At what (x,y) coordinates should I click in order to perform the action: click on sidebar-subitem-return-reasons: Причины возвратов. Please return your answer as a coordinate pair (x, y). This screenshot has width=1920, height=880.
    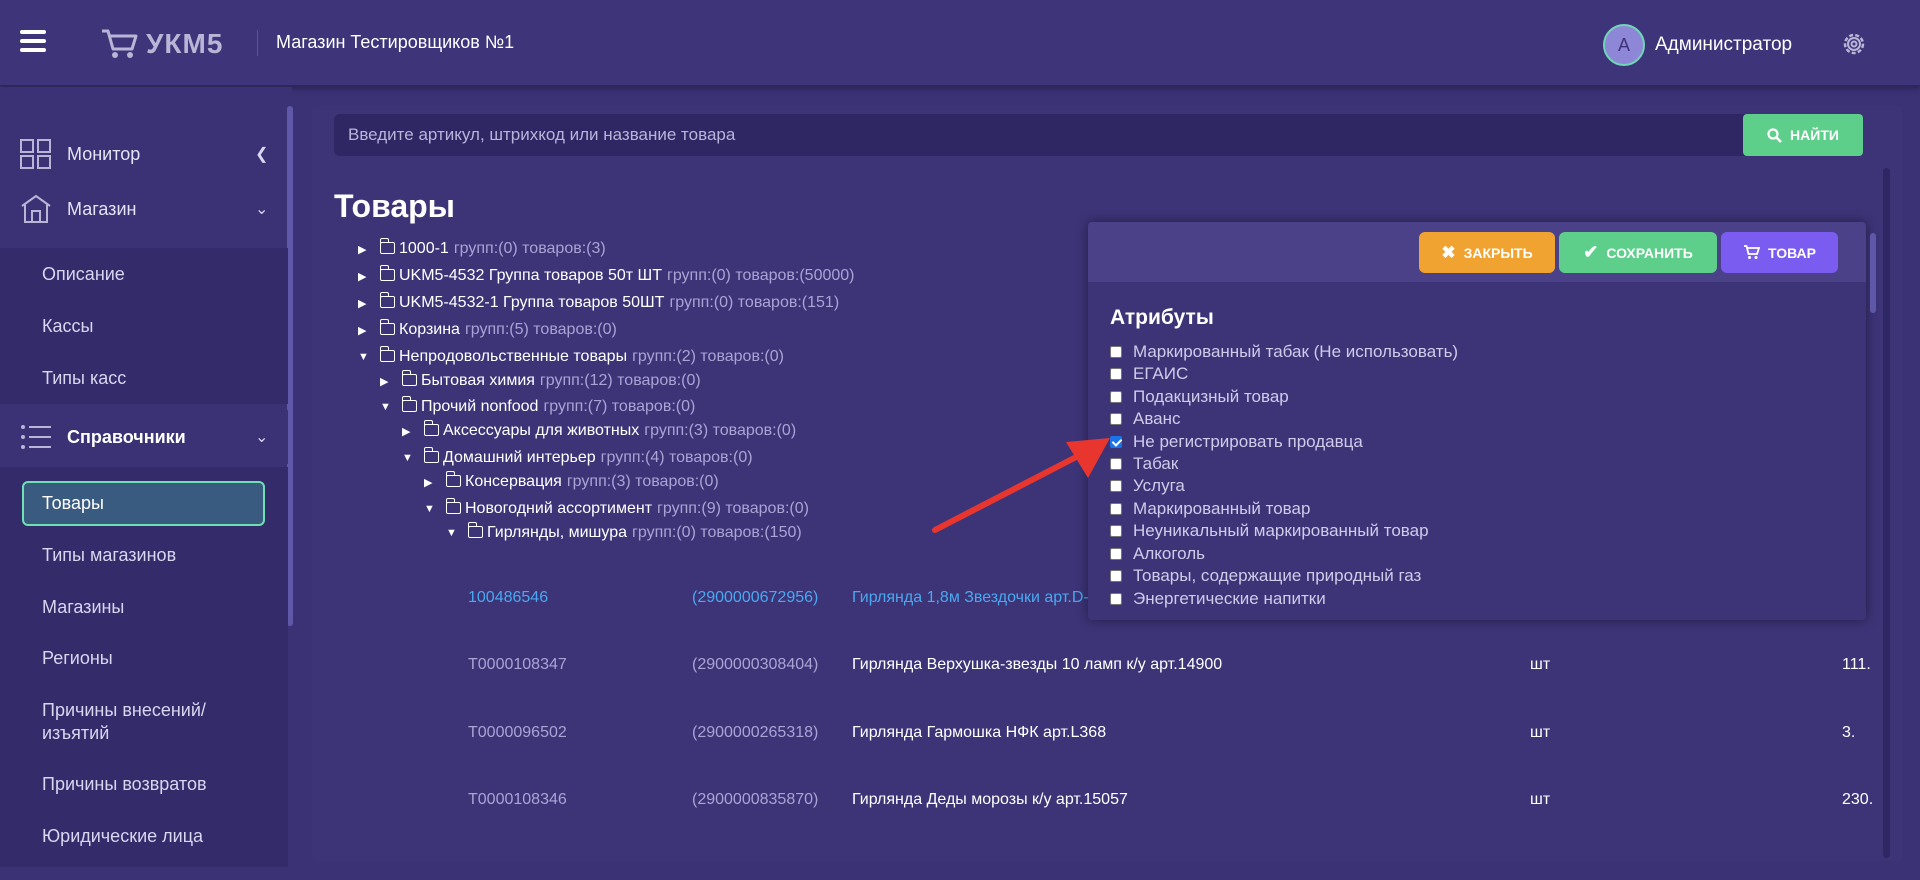
    Looking at the image, I should click on (144, 784).